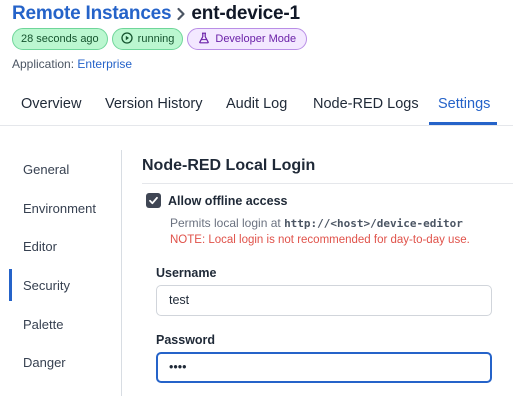 Image resolution: width=513 pixels, height=396 pixels. I want to click on device-editor-url: http://<host>/device-editor, so click(373, 223).